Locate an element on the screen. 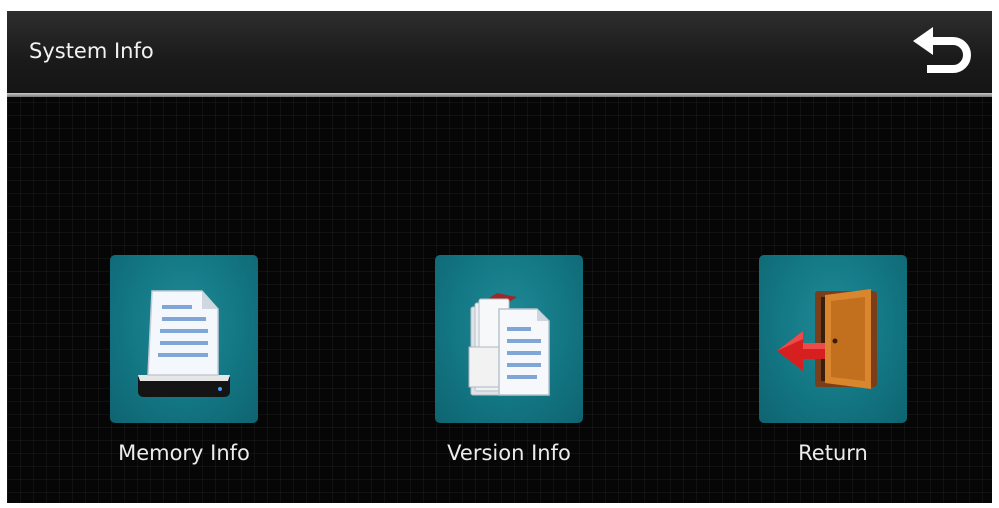  memory-document-icon is located at coordinates (184, 343).